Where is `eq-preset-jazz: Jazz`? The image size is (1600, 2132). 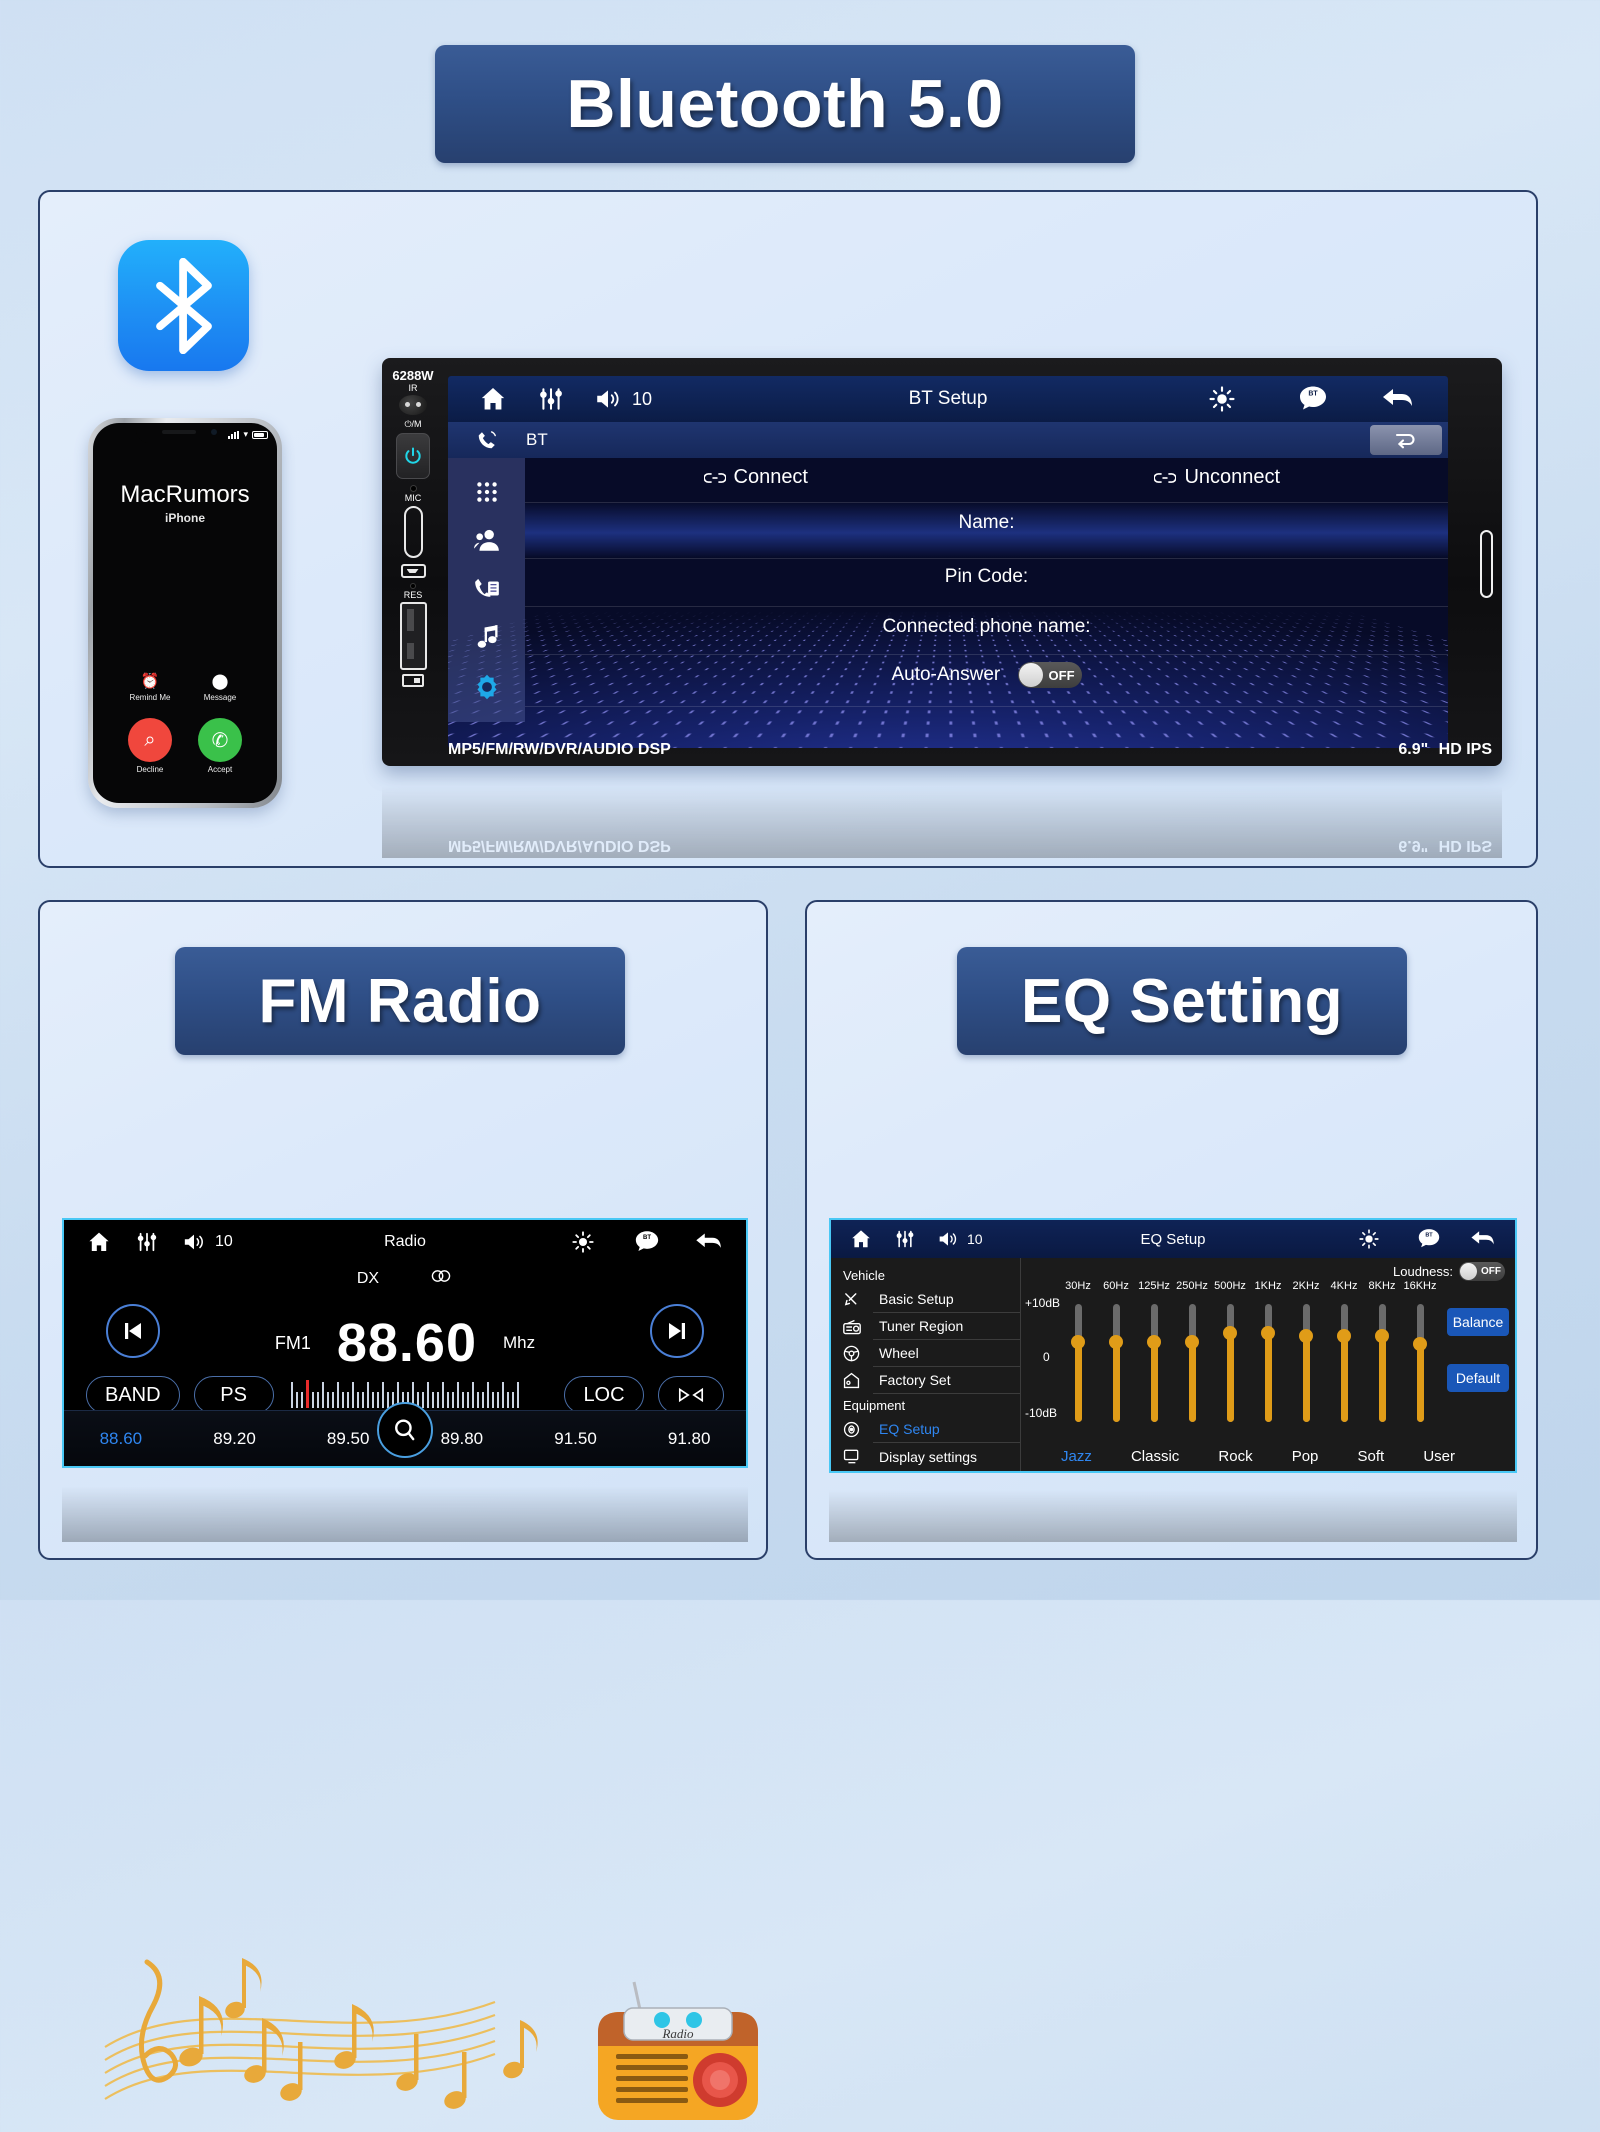
eq-preset-jazz: Jazz is located at coordinates (1076, 1456).